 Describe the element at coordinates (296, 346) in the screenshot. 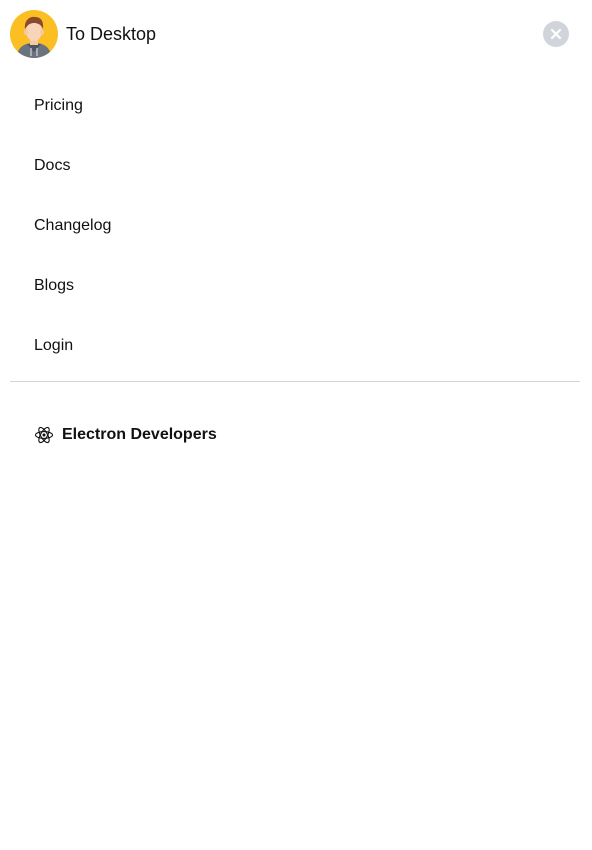

I see `nav-item-login: Login` at that location.